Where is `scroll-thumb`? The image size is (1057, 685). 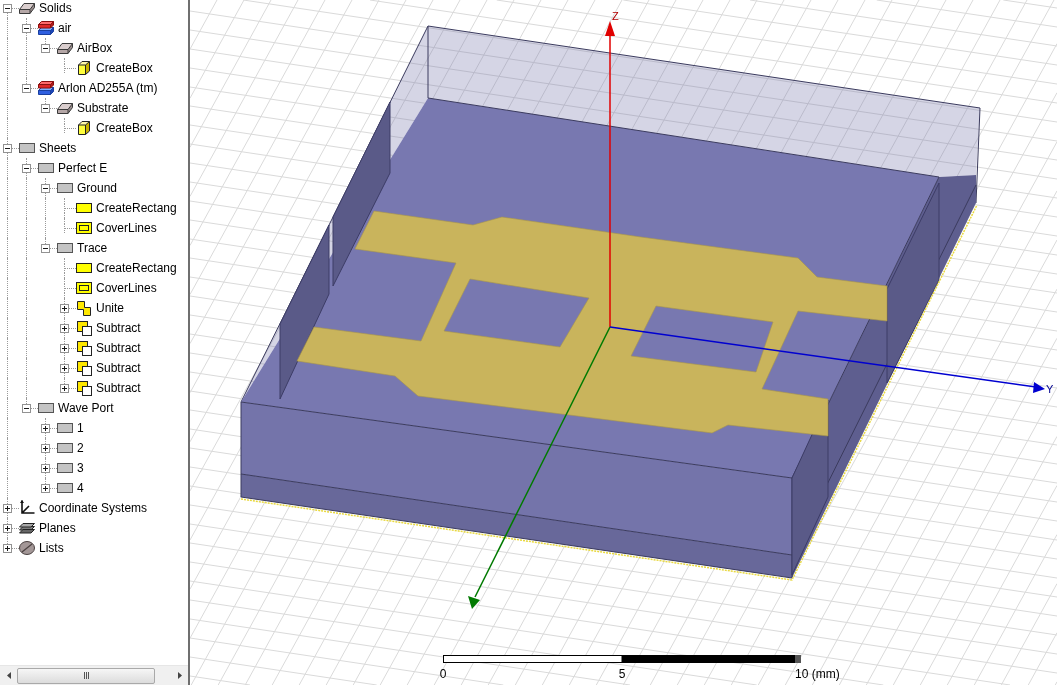 scroll-thumb is located at coordinates (86, 675).